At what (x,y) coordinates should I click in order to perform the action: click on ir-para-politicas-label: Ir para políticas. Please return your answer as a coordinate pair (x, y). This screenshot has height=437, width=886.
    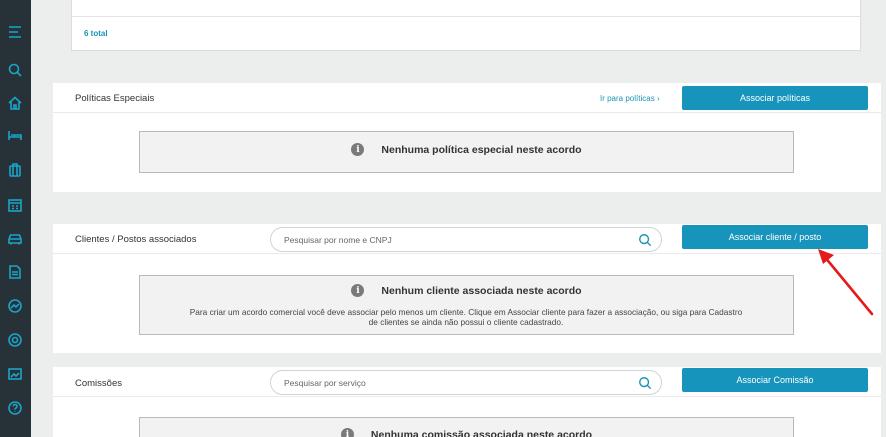
    Looking at the image, I should click on (627, 98).